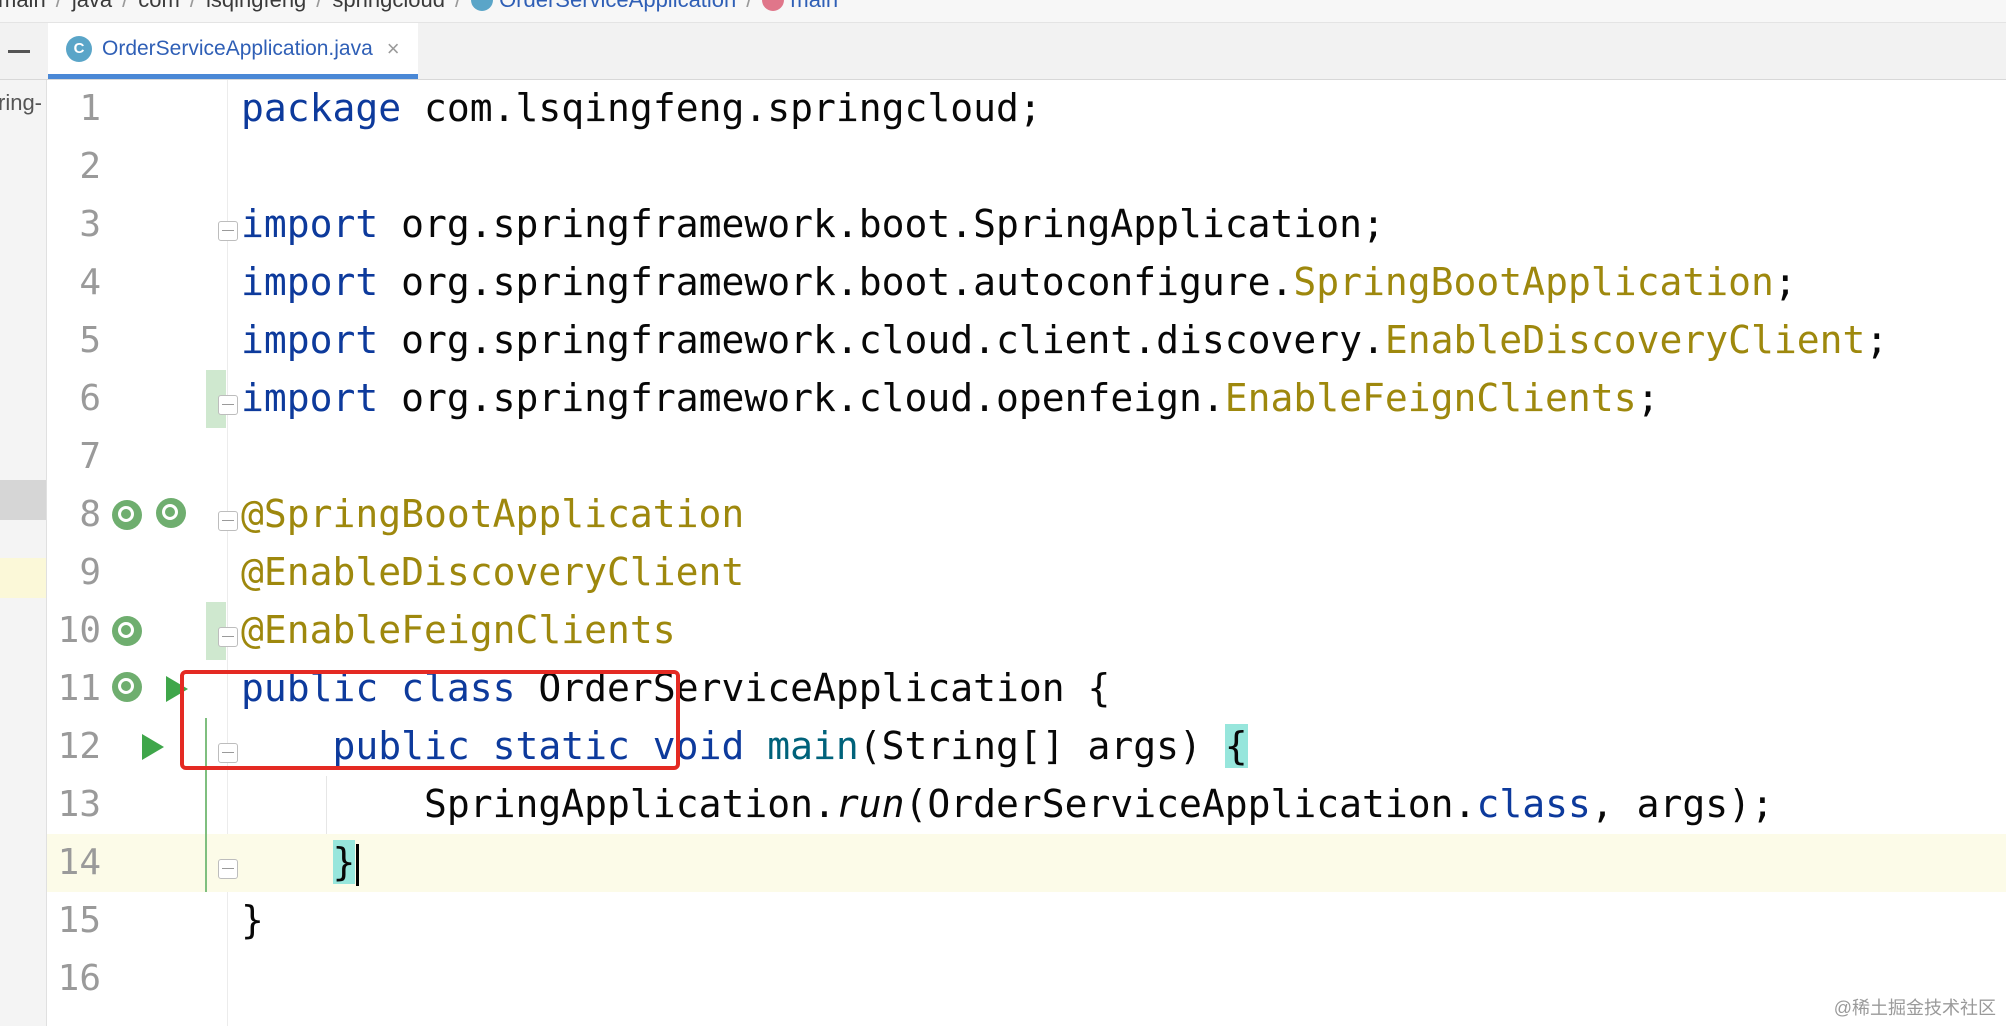 The height and width of the screenshot is (1026, 2006). Describe the element at coordinates (358, 864) in the screenshot. I see `text-caret` at that location.